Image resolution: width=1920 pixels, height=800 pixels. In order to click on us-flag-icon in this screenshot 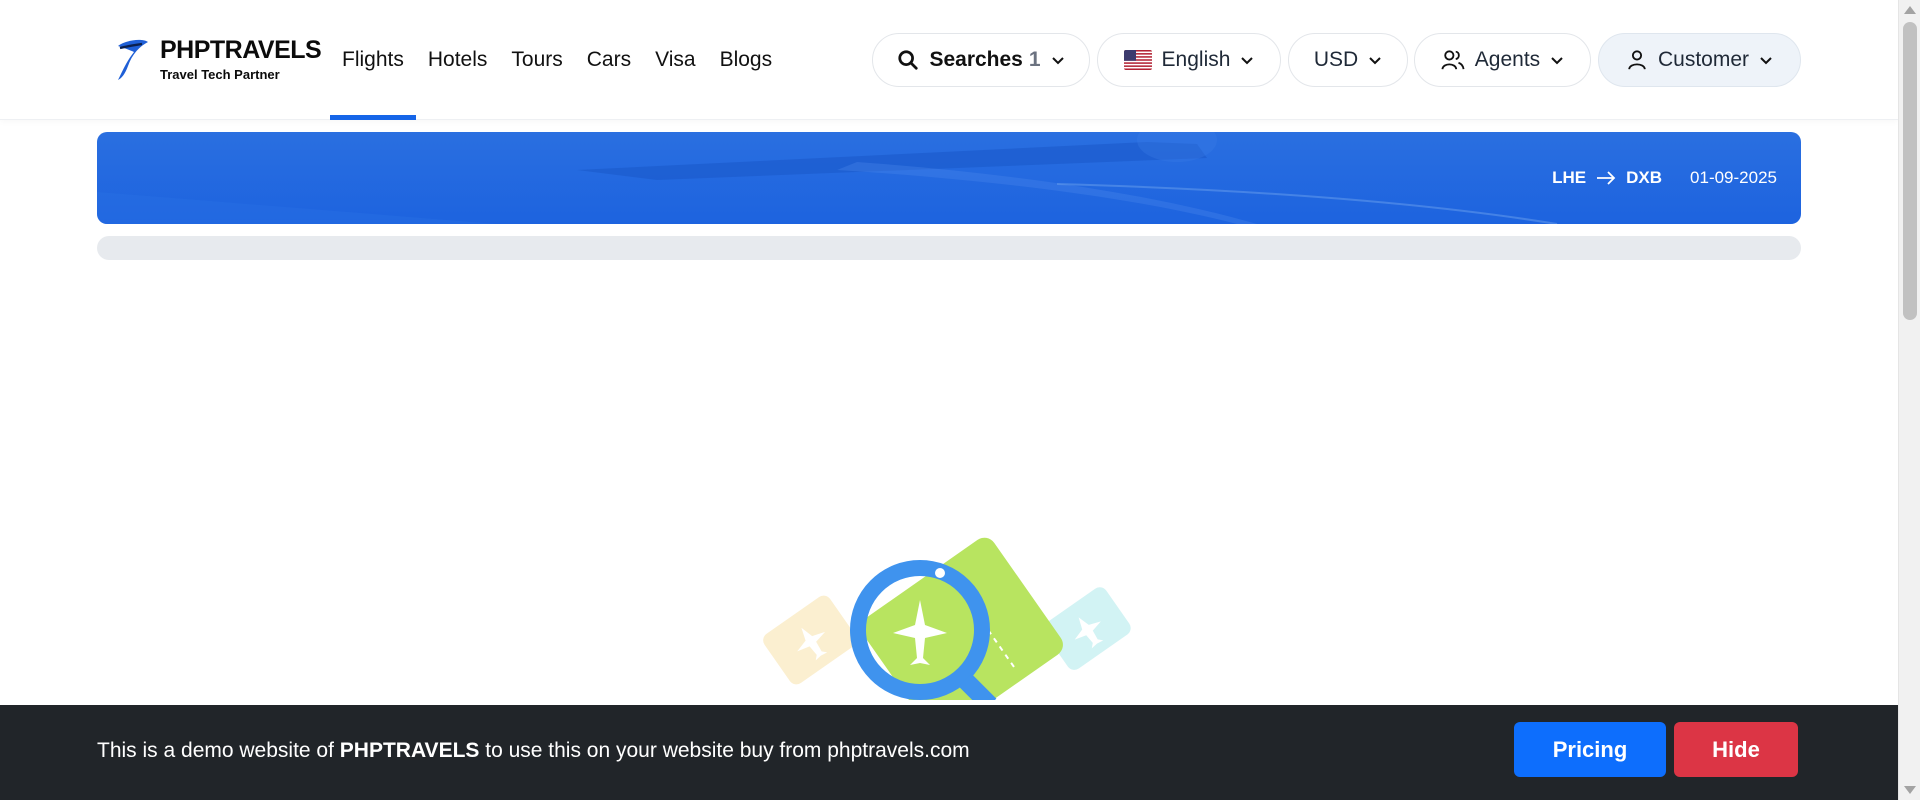, I will do `click(1137, 60)`.